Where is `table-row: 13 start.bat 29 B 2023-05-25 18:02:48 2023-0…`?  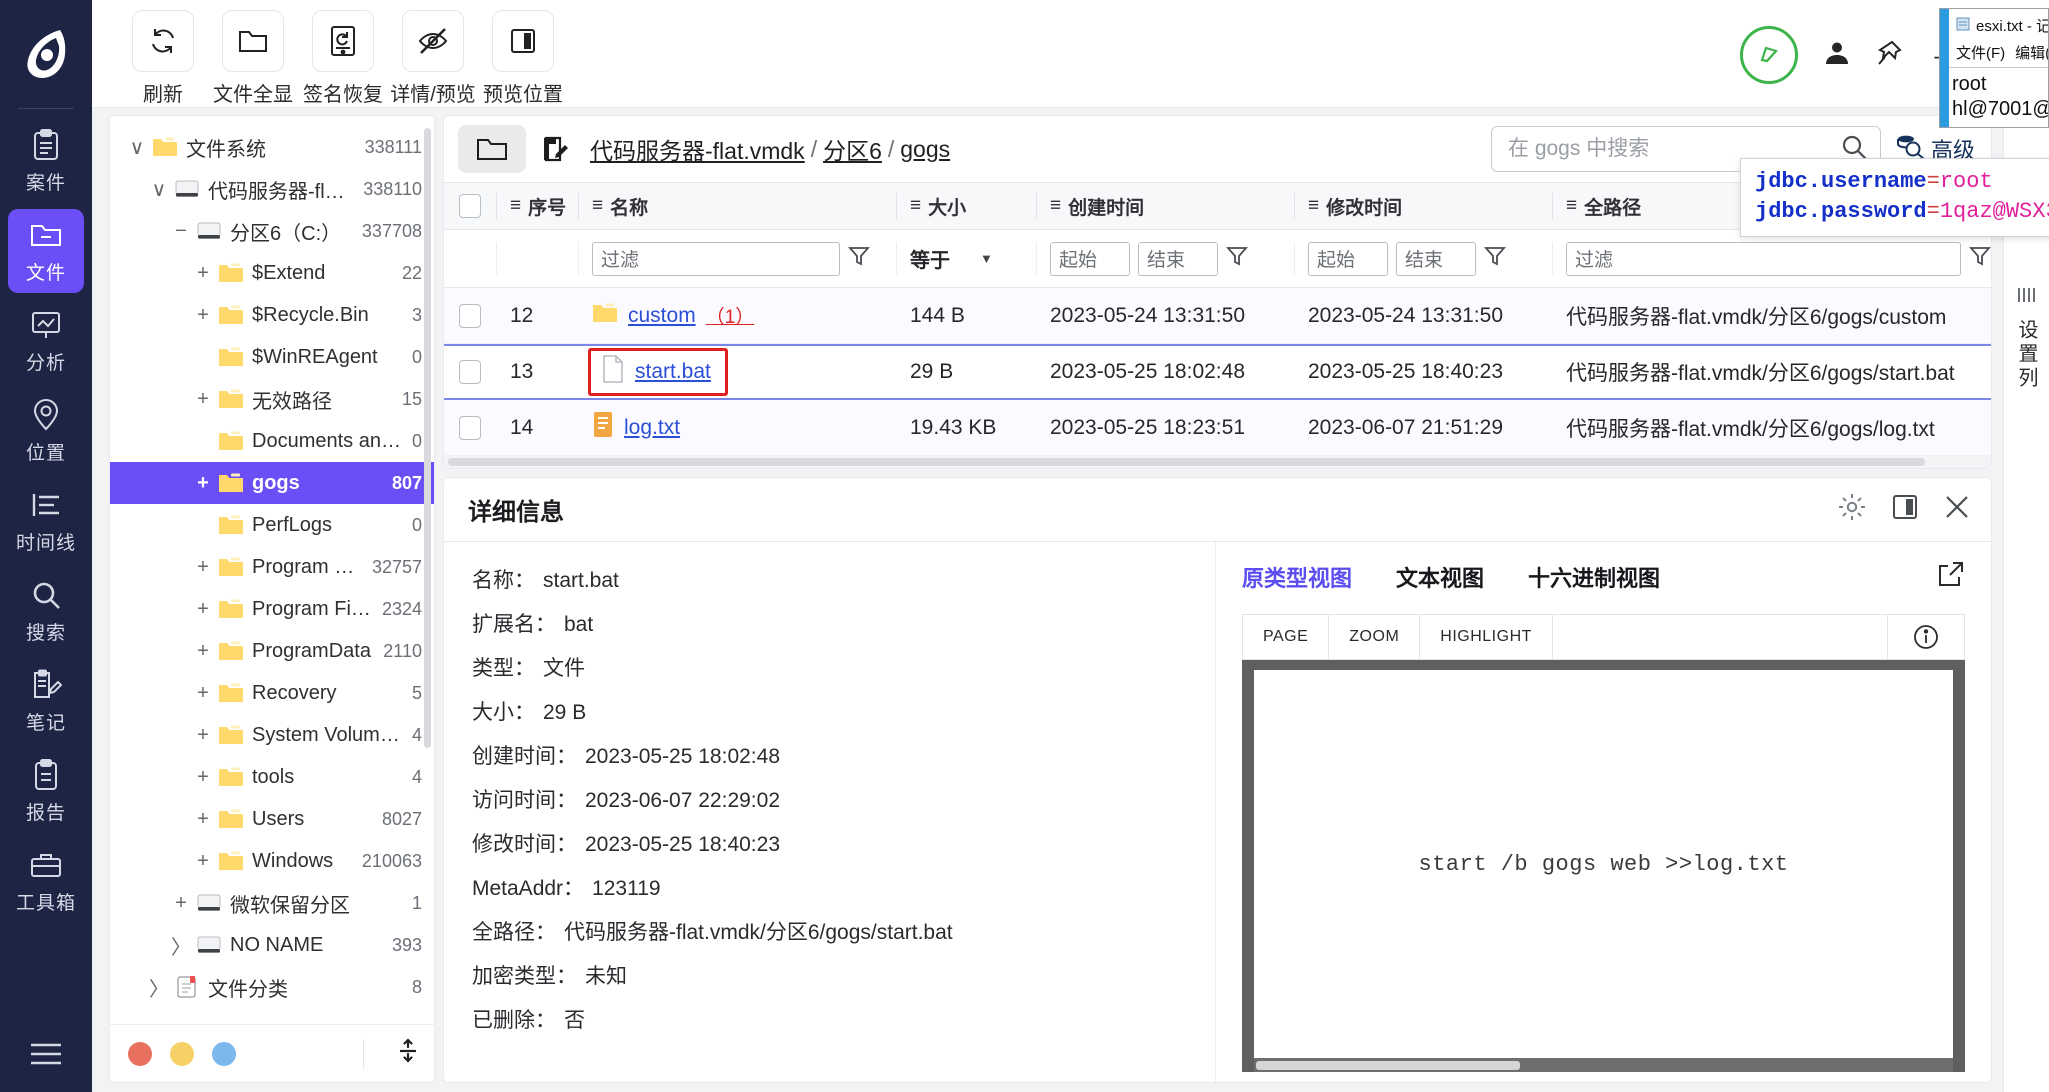
table-row: 13 start.bat 29 B 2023-05-25 18:02:48 2023-0… is located at coordinates (1217, 372).